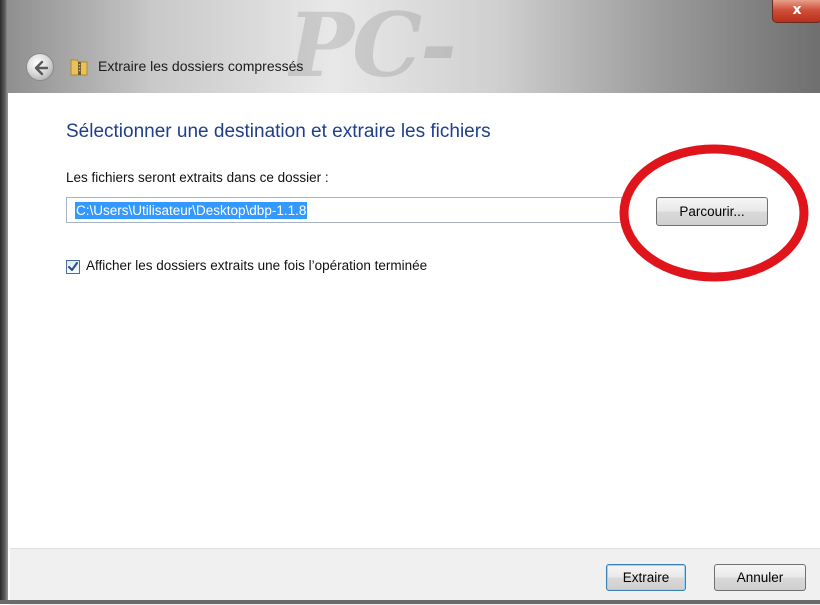  What do you see at coordinates (380, 46) in the screenshot?
I see `title-bar-watermark: PC-RIB` at bounding box center [380, 46].